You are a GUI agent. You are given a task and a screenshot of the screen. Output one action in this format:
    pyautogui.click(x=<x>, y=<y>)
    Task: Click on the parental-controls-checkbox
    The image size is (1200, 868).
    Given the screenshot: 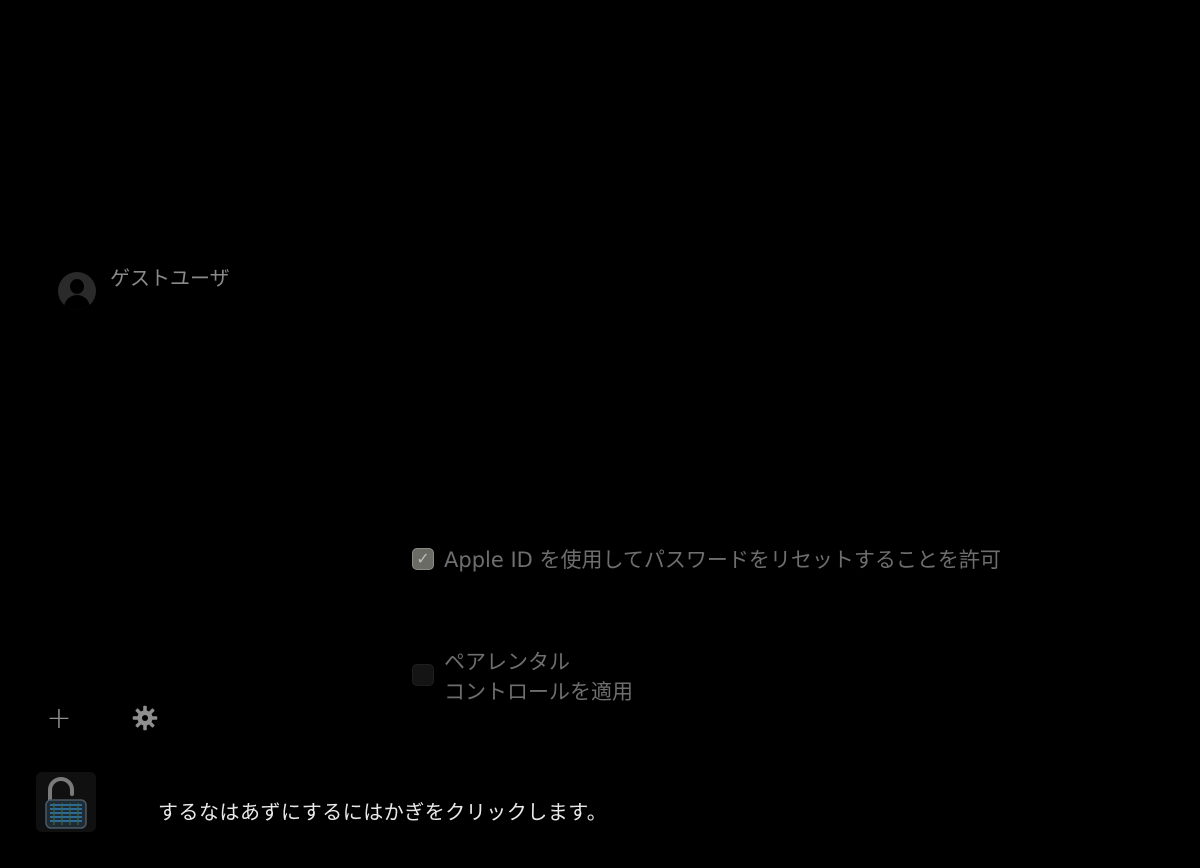 What is the action you would take?
    pyautogui.click(x=423, y=675)
    